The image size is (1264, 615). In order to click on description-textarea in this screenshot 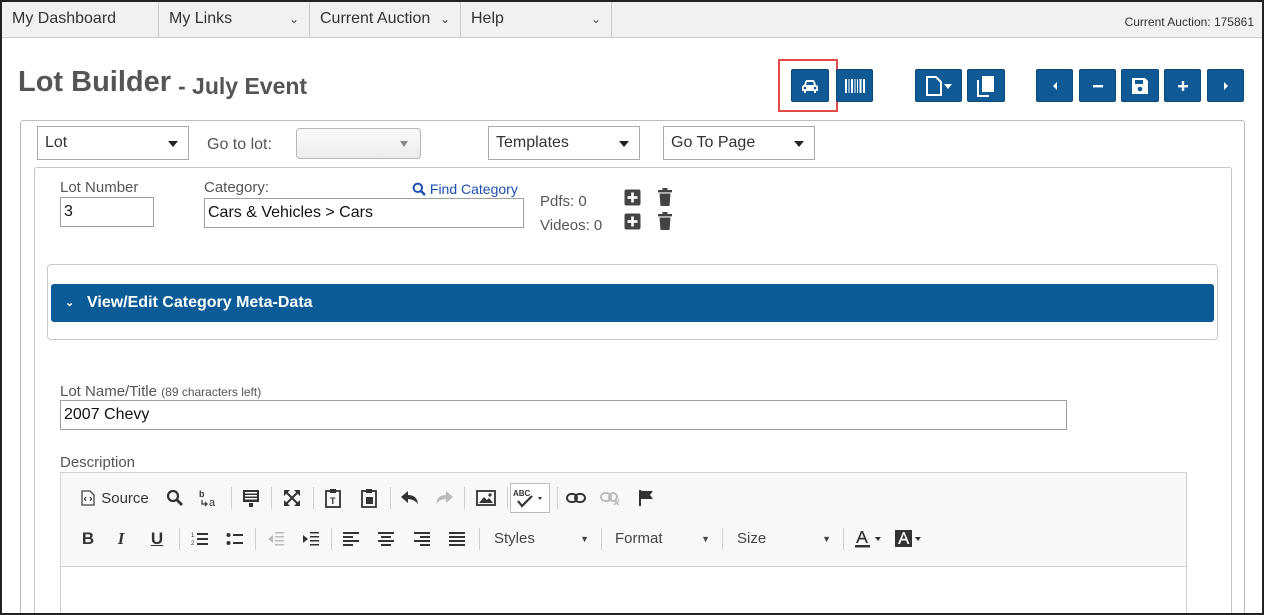, I will do `click(623, 589)`.